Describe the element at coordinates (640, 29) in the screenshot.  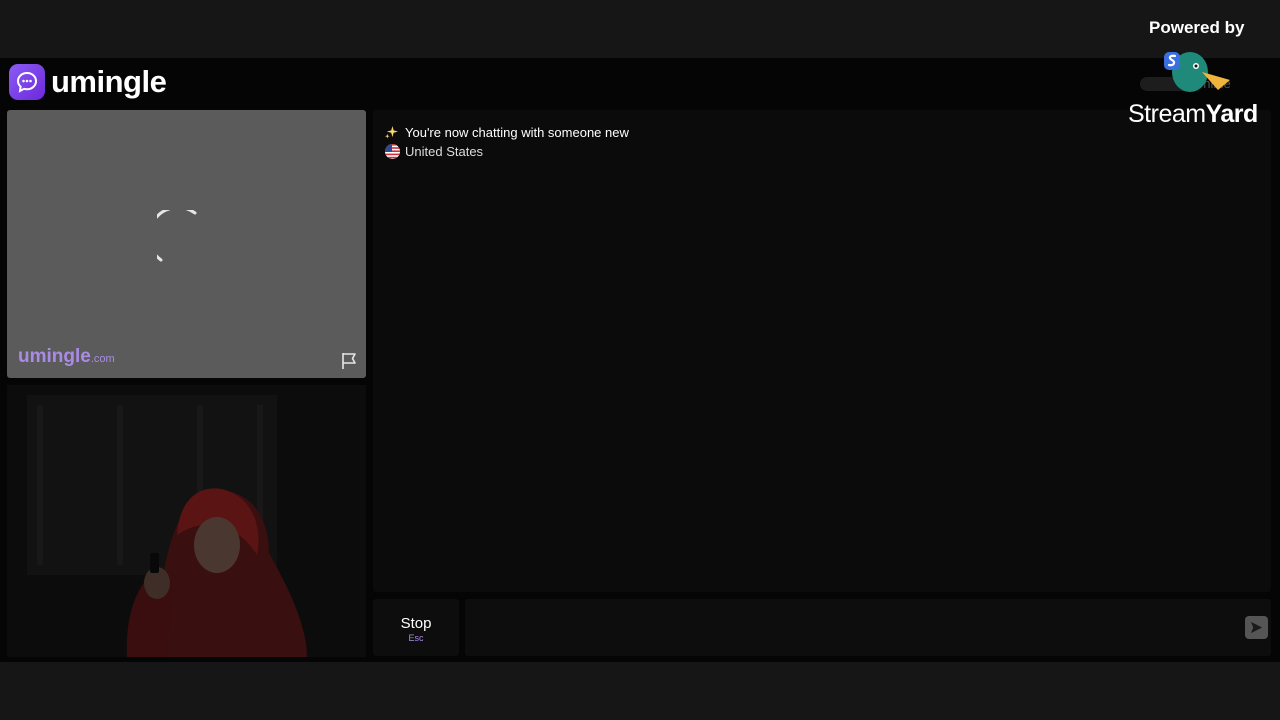
I see `top-letterbox` at that location.